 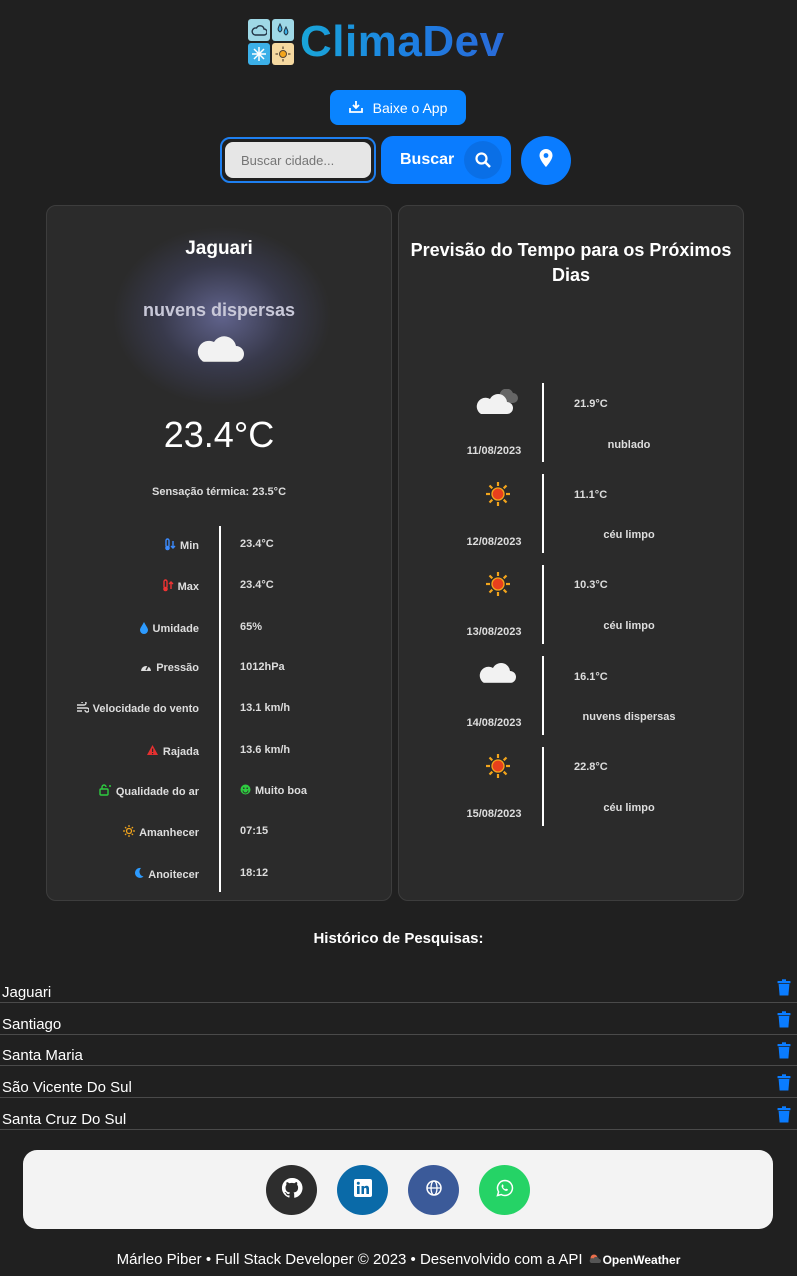 What do you see at coordinates (591, 677) in the screenshot?
I see `forecast-temp: 16.1°C` at bounding box center [591, 677].